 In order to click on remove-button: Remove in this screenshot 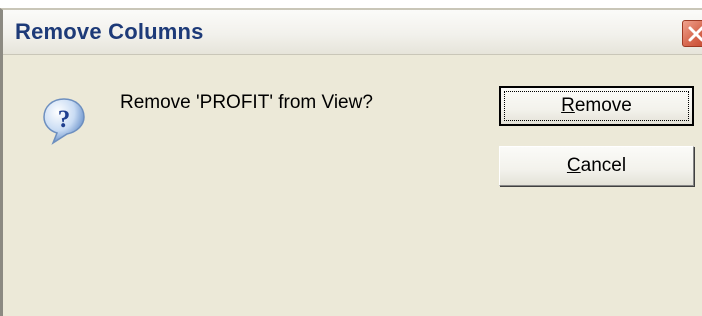, I will do `click(596, 106)`.